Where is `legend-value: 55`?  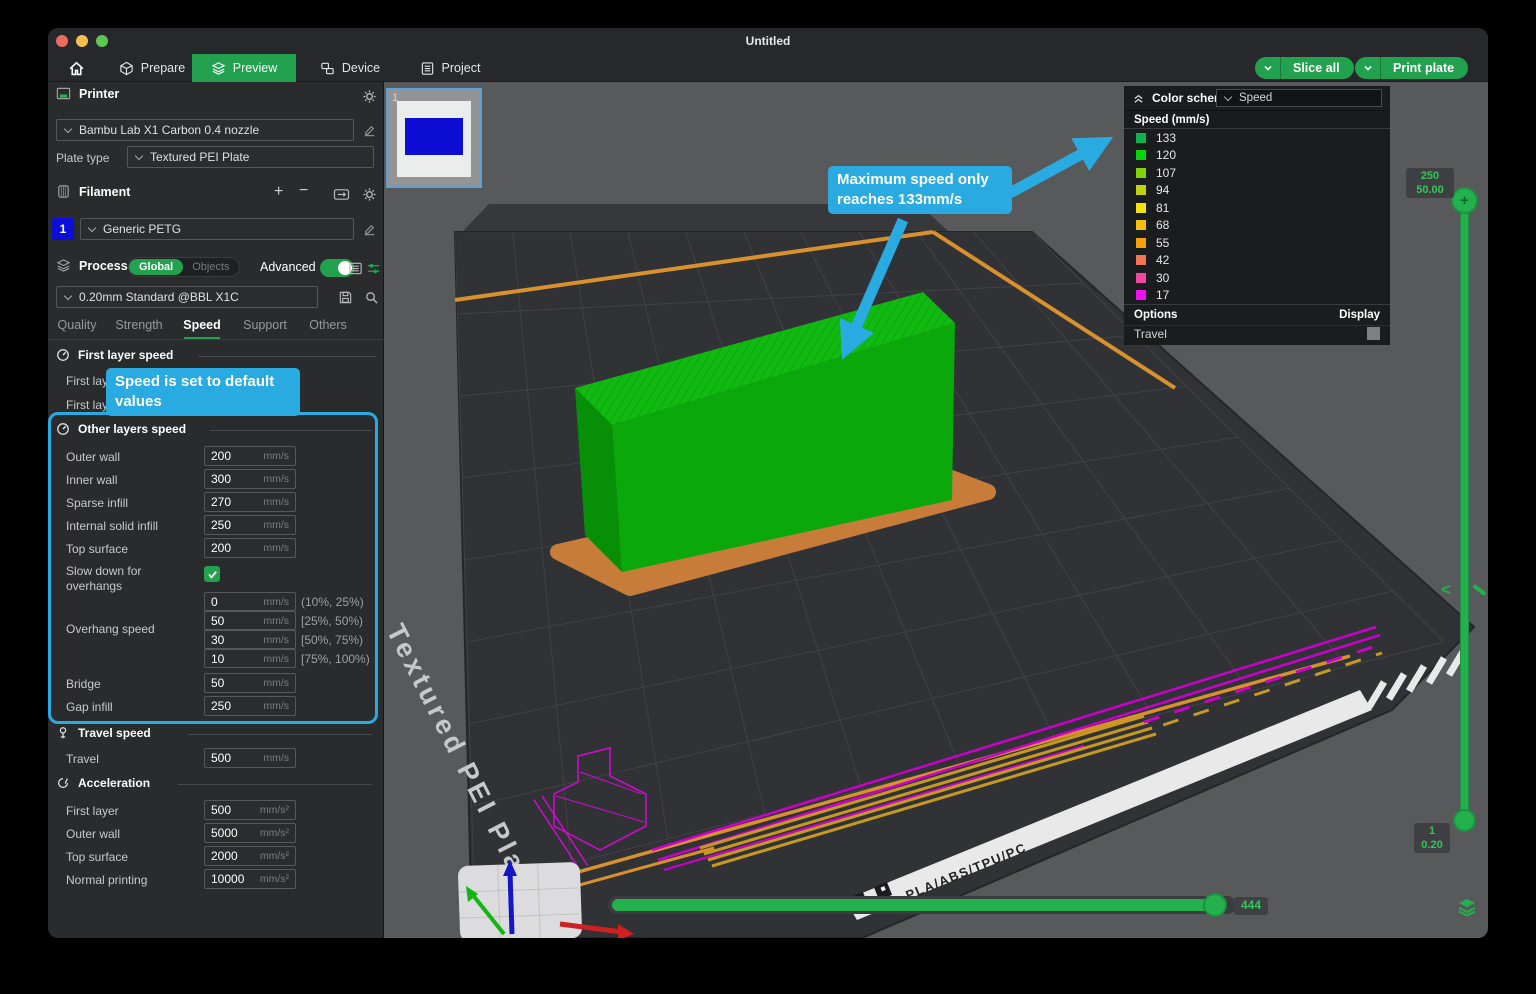 legend-value: 55 is located at coordinates (1163, 242).